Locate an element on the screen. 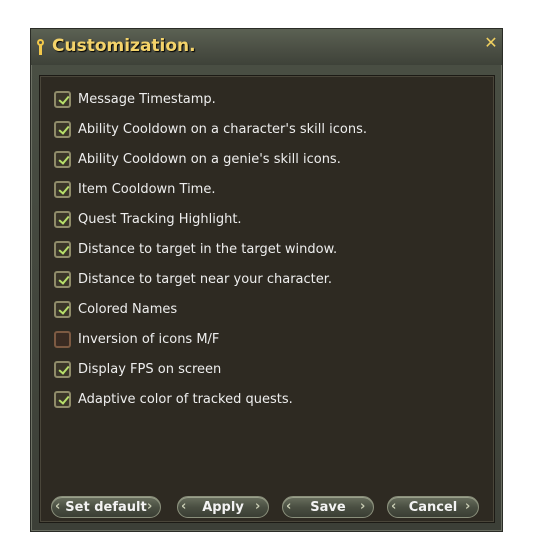 Image resolution: width=537 pixels, height=558 pixels. close-icon: ✕ is located at coordinates (491, 43).